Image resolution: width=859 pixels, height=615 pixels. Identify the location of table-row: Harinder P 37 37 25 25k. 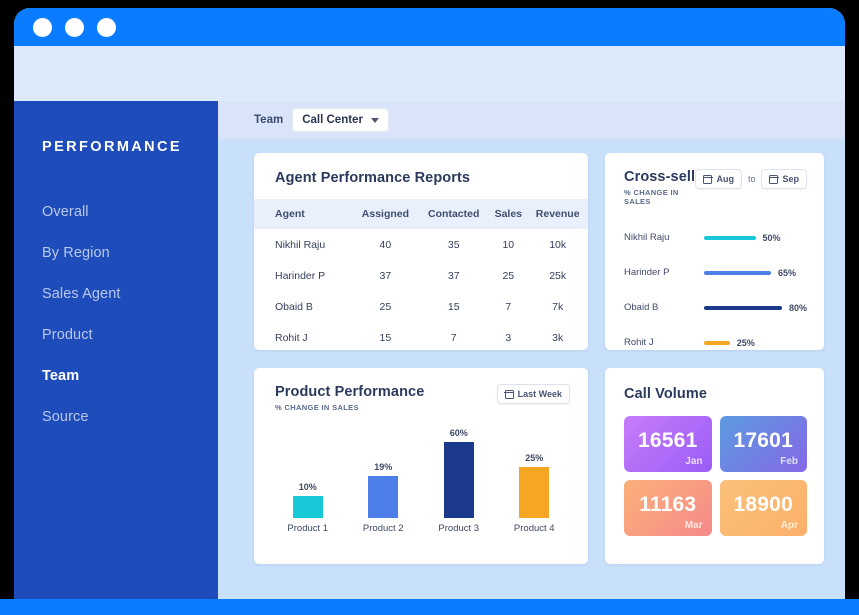
(421, 275).